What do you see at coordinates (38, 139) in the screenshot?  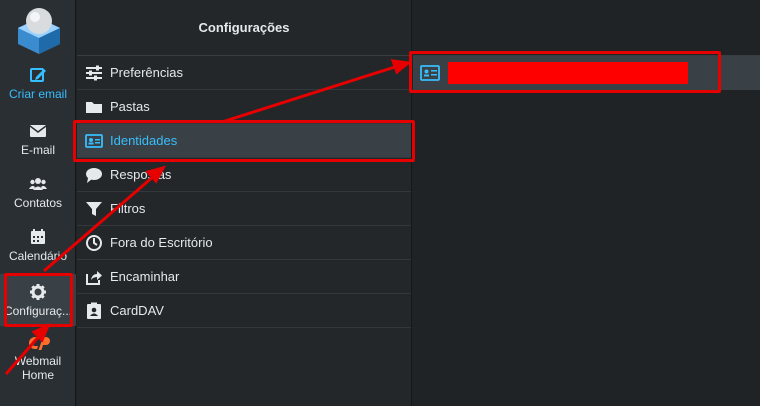 I see `mail-button: E-mail` at bounding box center [38, 139].